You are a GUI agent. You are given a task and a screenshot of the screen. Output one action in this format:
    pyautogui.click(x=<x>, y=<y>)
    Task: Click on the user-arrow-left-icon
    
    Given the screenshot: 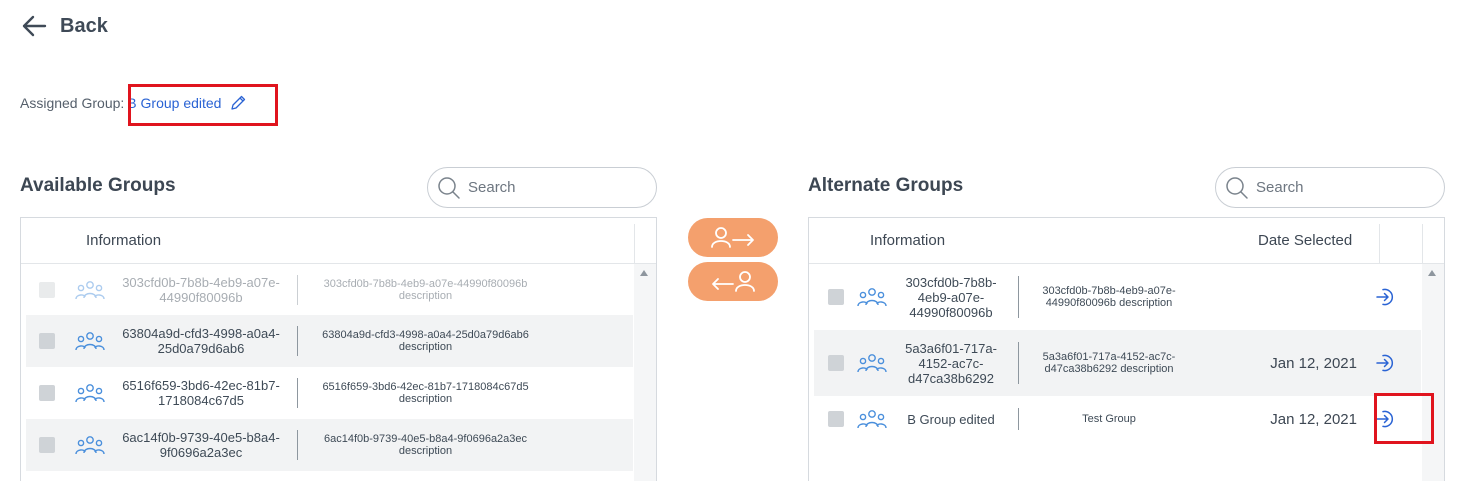 What is the action you would take?
    pyautogui.click(x=733, y=281)
    